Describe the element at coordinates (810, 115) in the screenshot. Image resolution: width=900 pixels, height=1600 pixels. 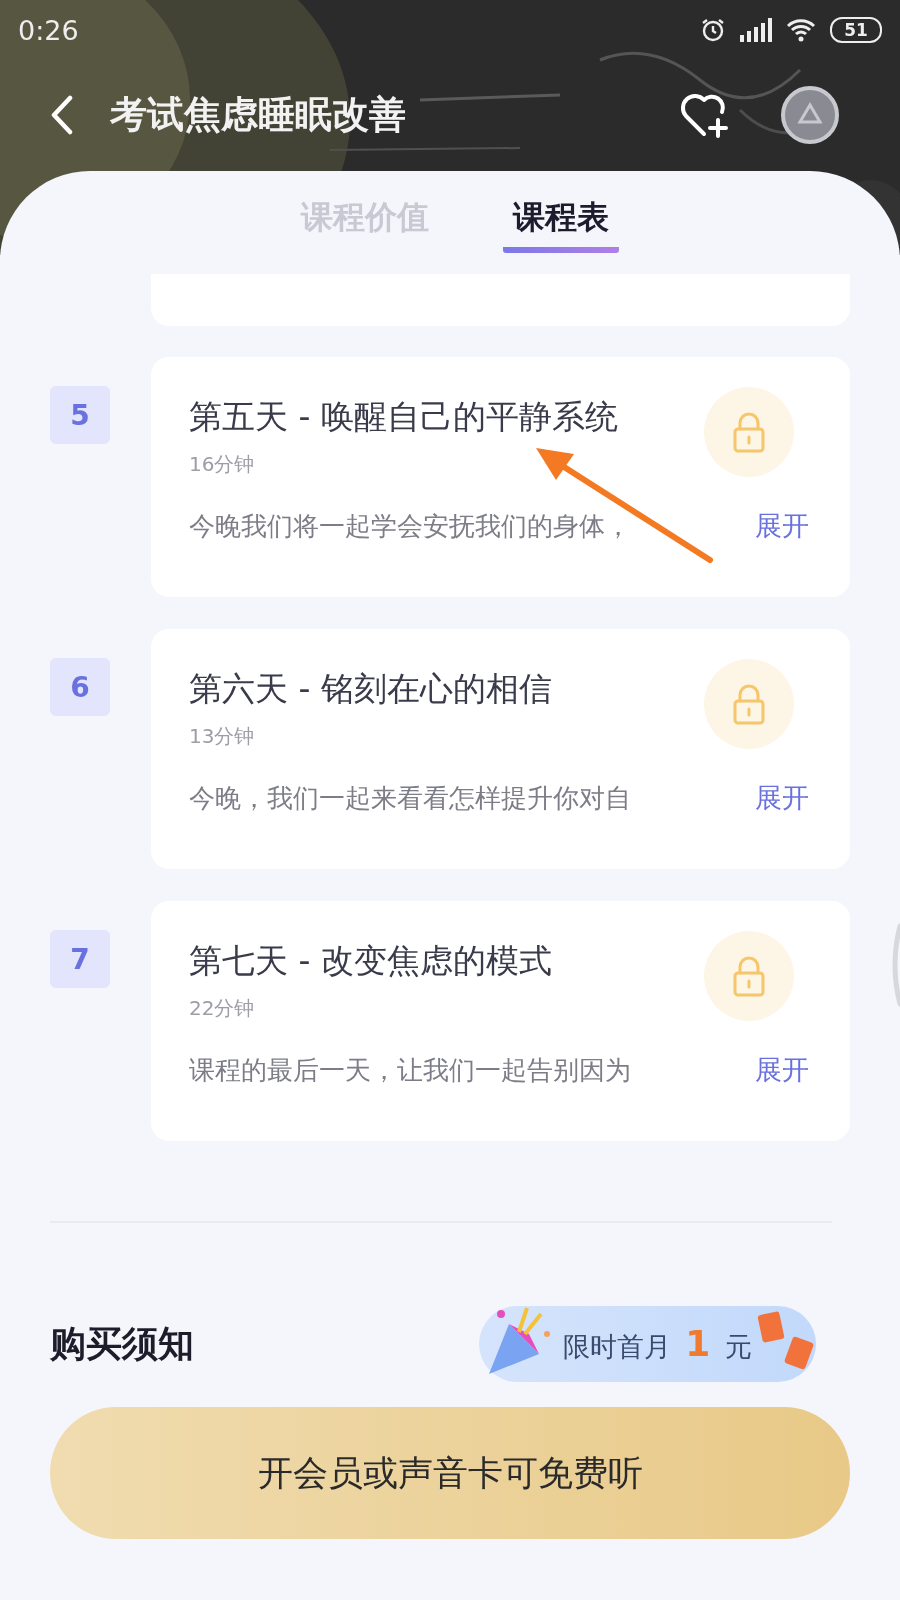
I see `triangle-circle-icon` at that location.